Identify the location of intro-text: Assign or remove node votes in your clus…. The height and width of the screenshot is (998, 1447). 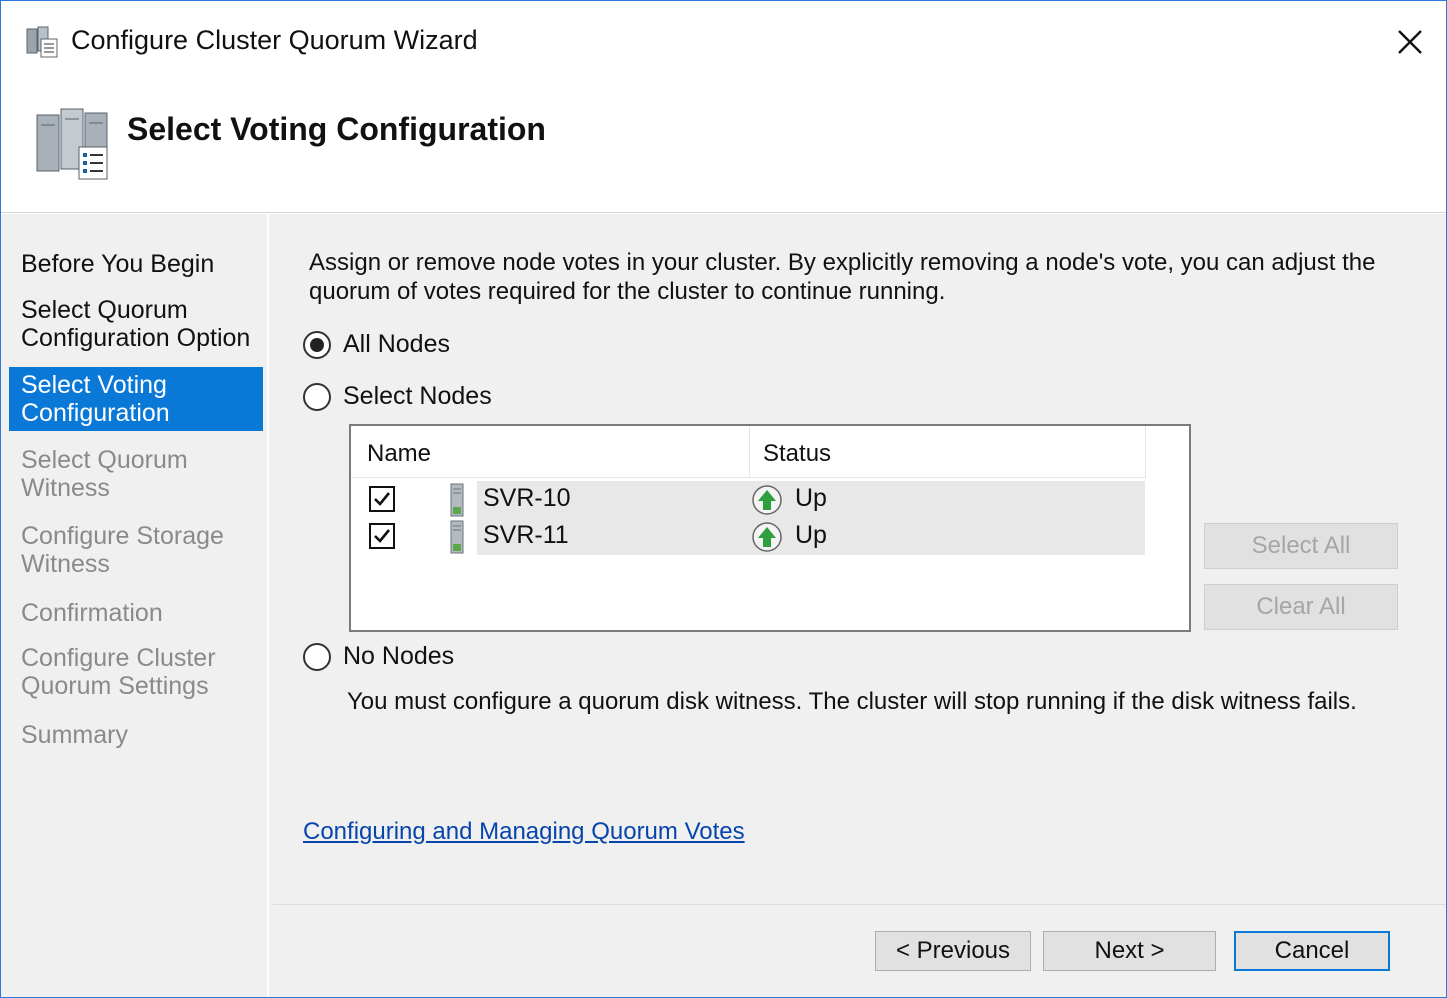
(842, 277).